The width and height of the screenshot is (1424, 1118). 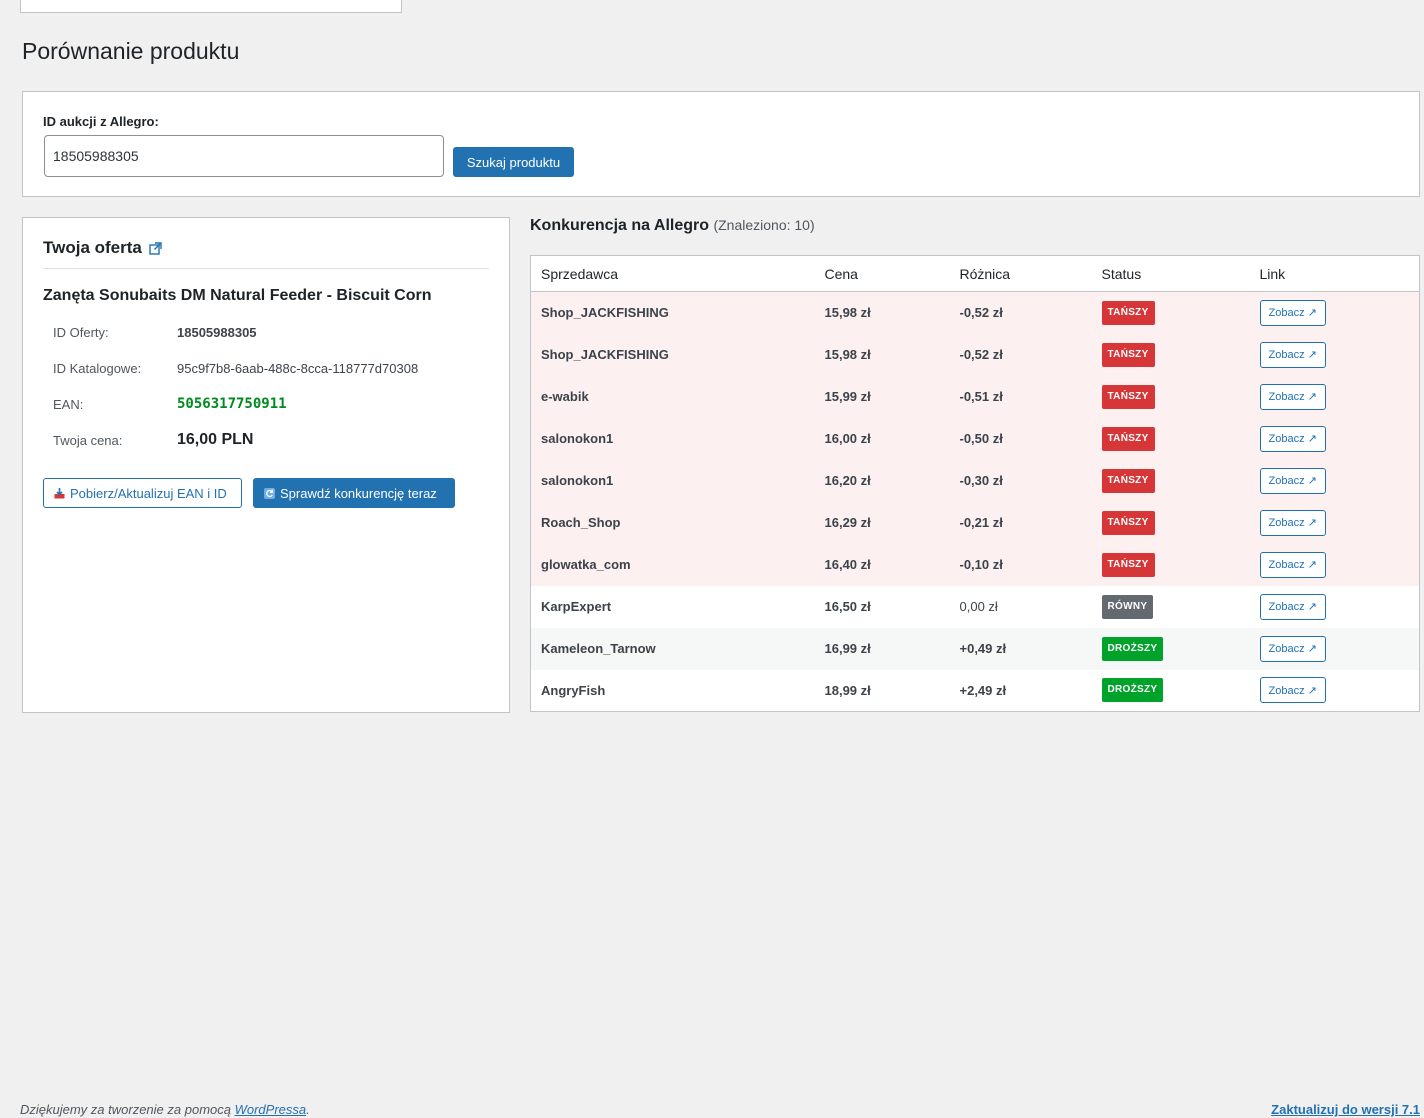 I want to click on column-header-seller: Sprzedawca, so click(x=672, y=273).